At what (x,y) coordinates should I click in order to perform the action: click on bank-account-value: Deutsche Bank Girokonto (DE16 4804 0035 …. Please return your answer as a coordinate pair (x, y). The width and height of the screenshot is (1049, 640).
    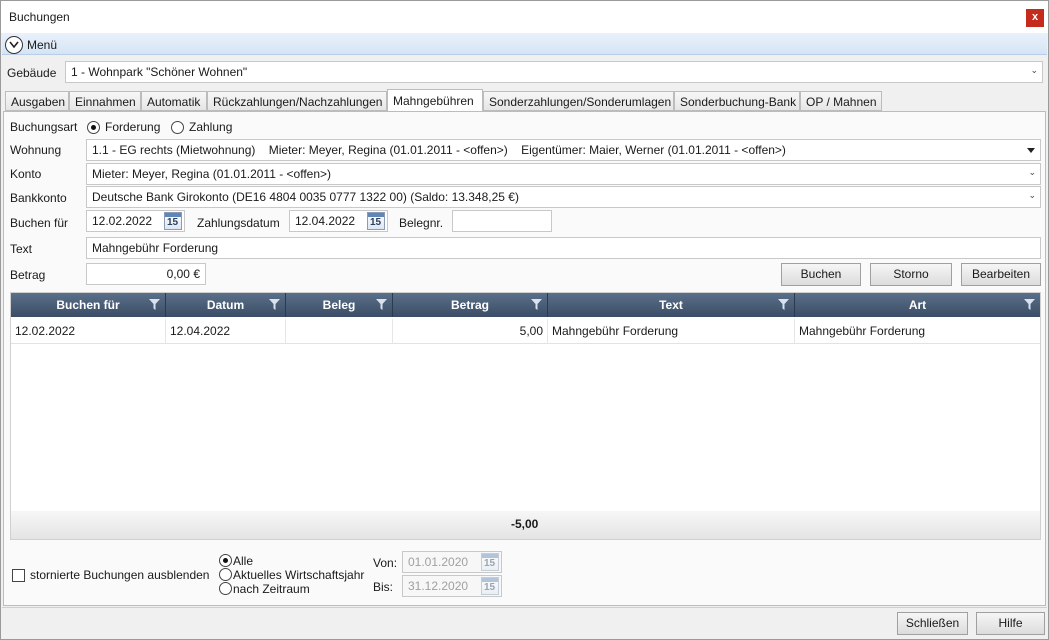
    Looking at the image, I should click on (305, 197).